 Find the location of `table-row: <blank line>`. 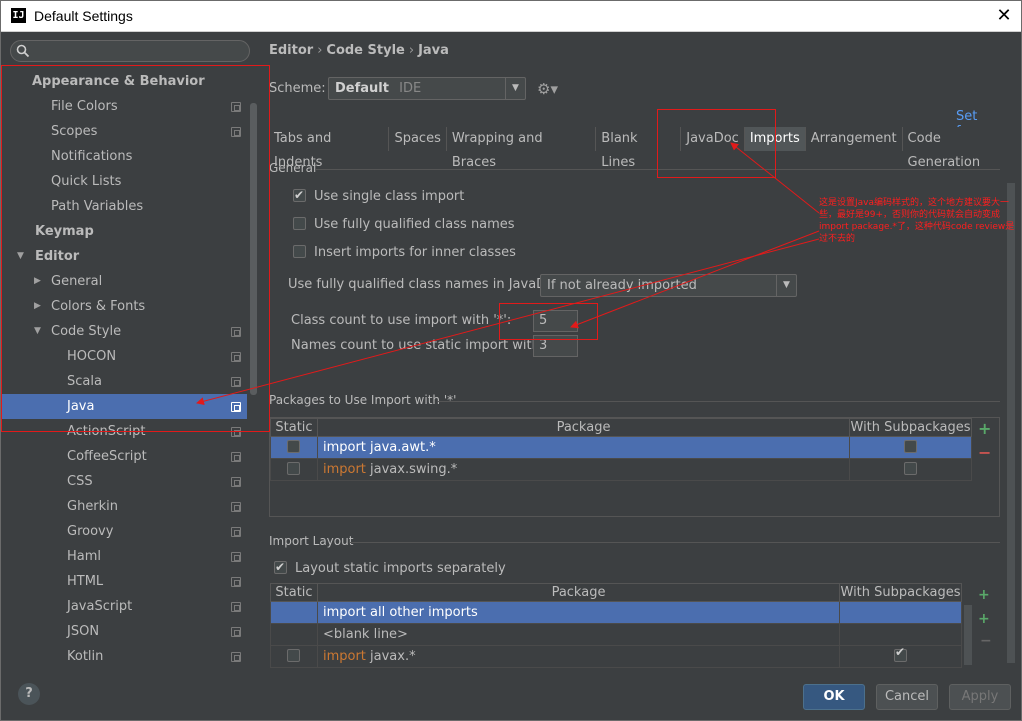

table-row: <blank line> is located at coordinates (616, 634).